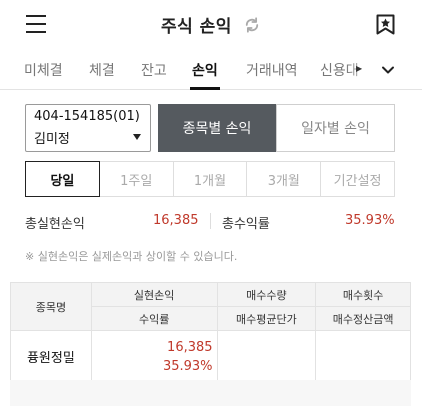  What do you see at coordinates (359, 68) in the screenshot?
I see `scroll-right-arrow-icon: ▶` at bounding box center [359, 68].